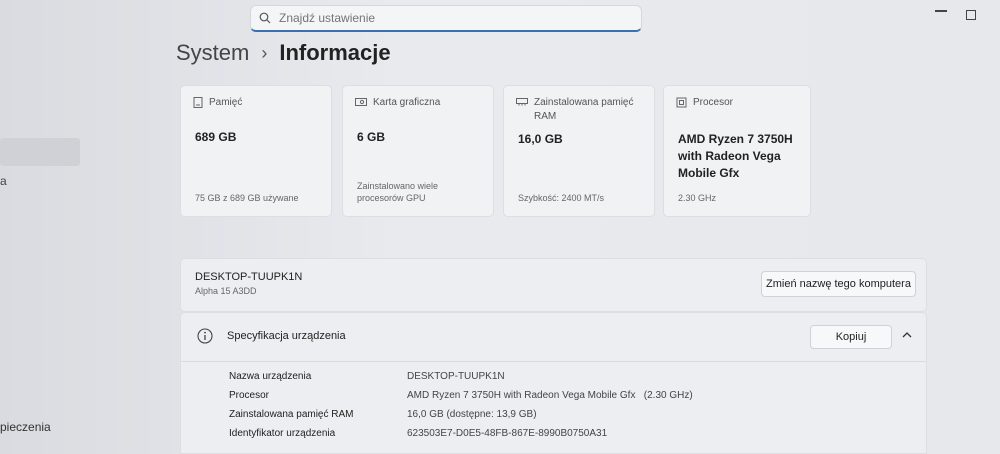 The height and width of the screenshot is (454, 1000). What do you see at coordinates (249, 395) in the screenshot?
I see `spec-label-processor: Procesor` at bounding box center [249, 395].